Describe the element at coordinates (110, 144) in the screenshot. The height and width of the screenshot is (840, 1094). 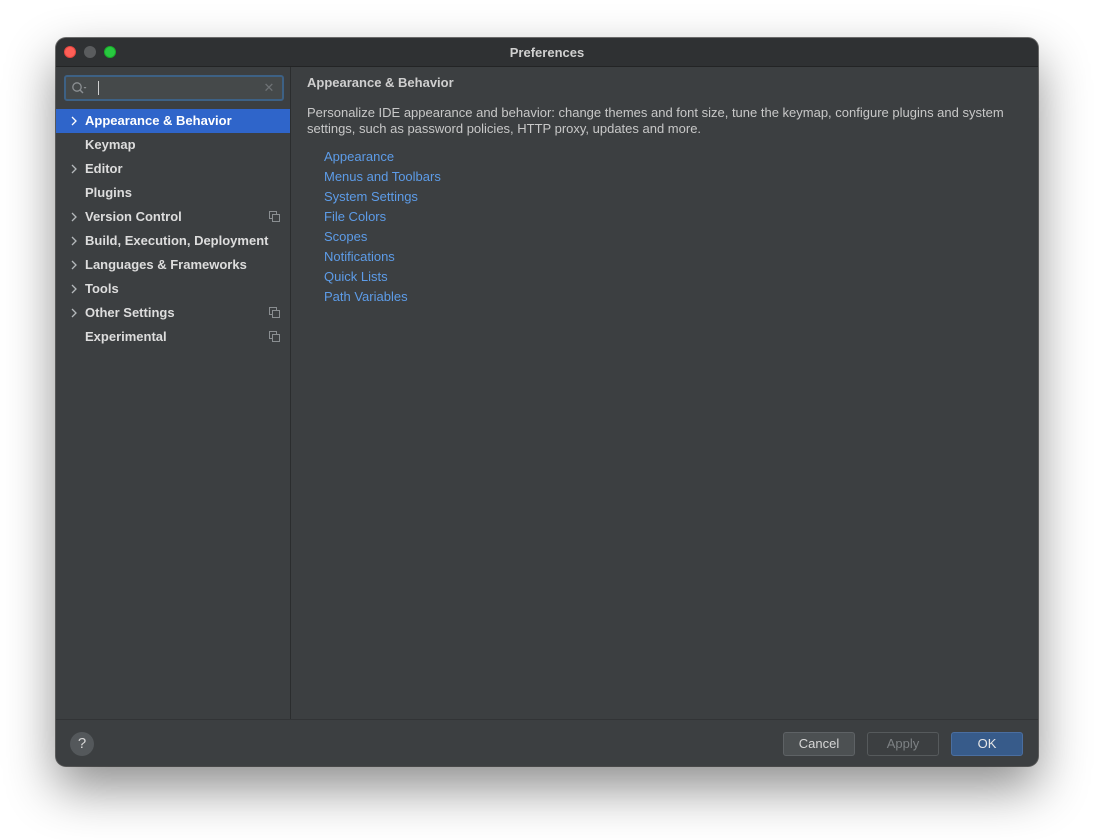
I see `sidebar-item-label: Keymap` at that location.